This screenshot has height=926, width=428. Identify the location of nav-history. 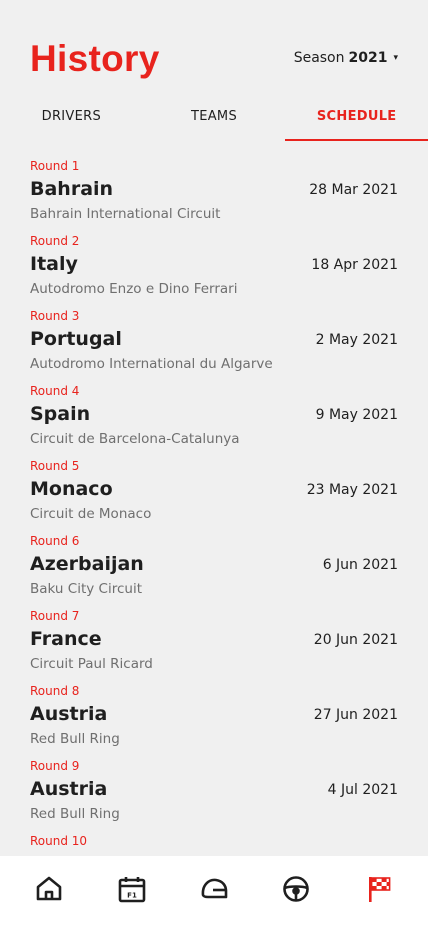
(379, 889).